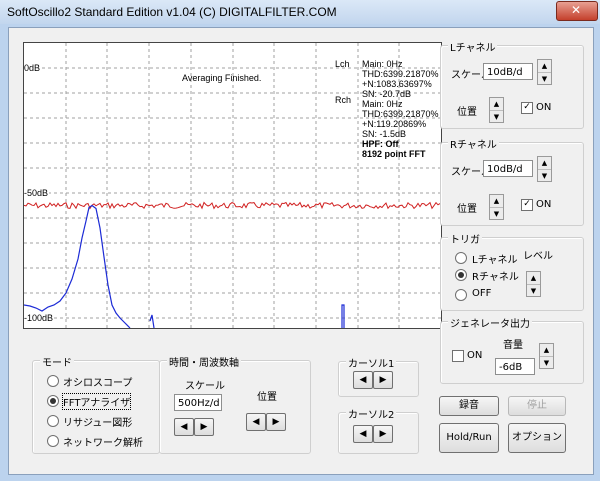 Image resolution: width=600 pixels, height=481 pixels. I want to click on cursor2-group-title: カーソル2, so click(371, 413).